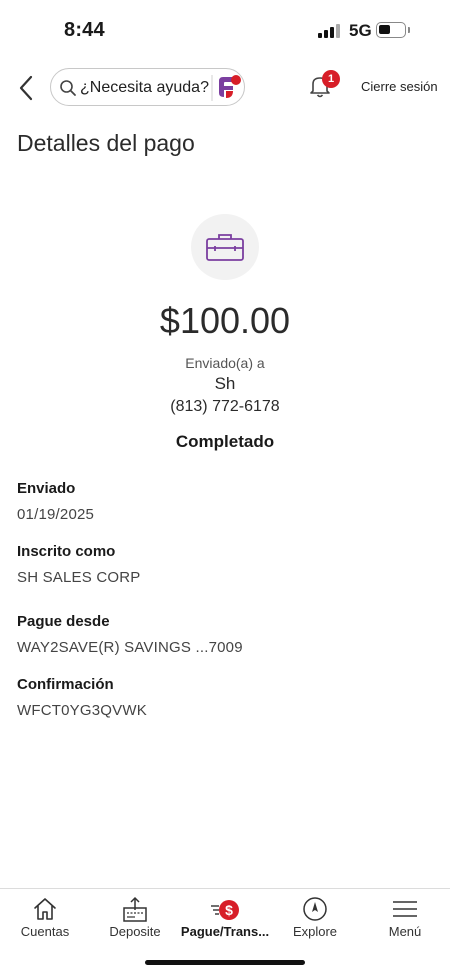 This screenshot has width=450, height=975. Describe the element at coordinates (45, 909) in the screenshot. I see `home-icon` at that location.